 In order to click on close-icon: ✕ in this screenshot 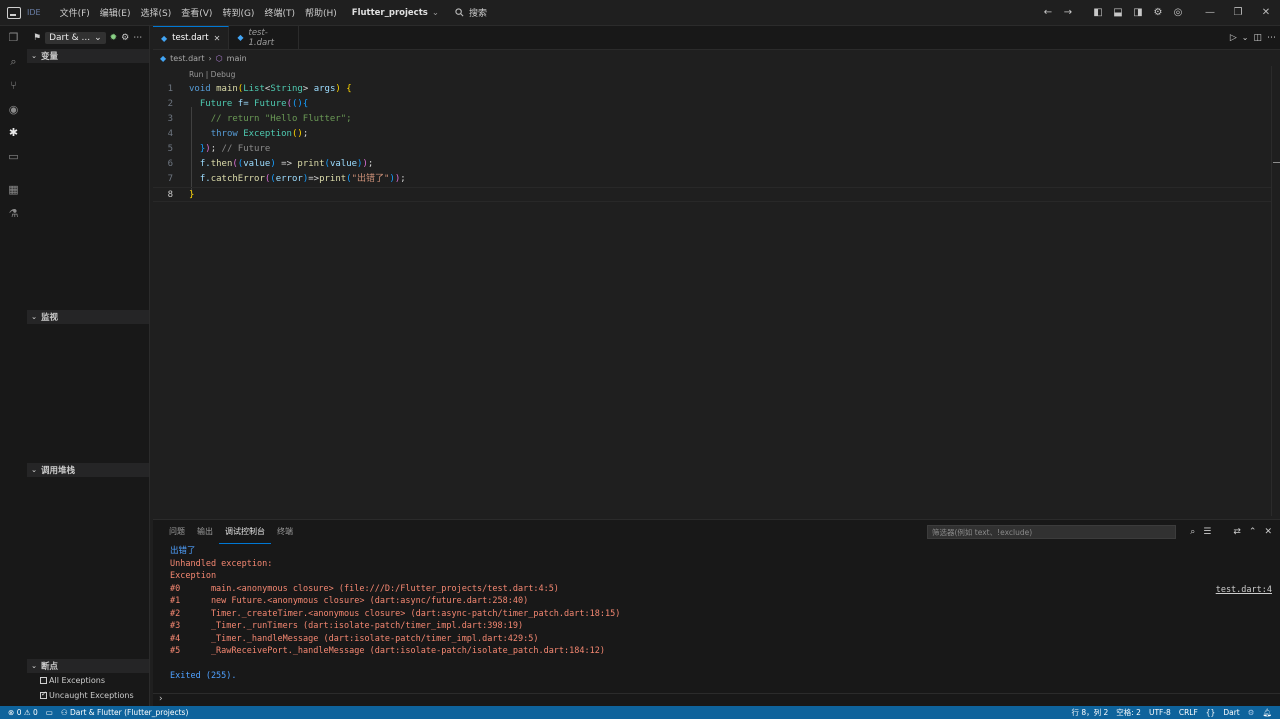, I will do `click(217, 38)`.